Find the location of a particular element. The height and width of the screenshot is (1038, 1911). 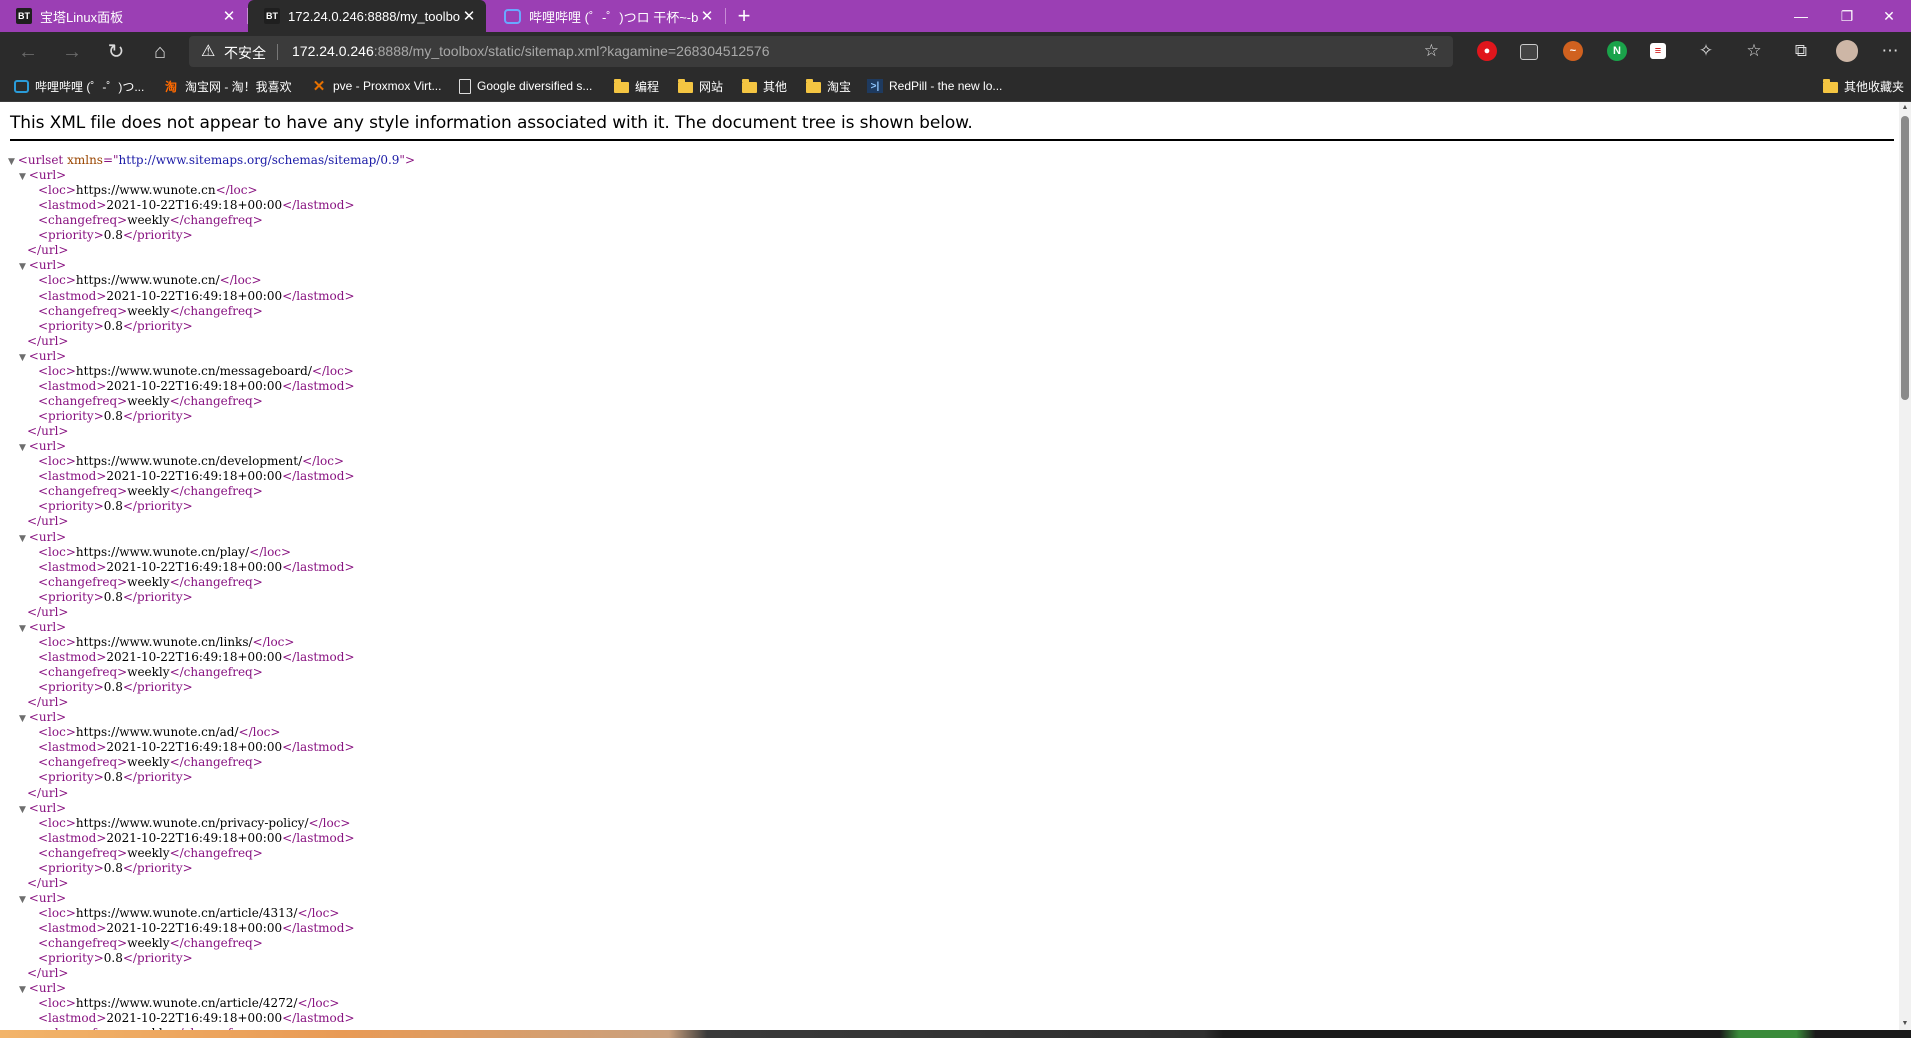

back-button: ← is located at coordinates (28, 52).